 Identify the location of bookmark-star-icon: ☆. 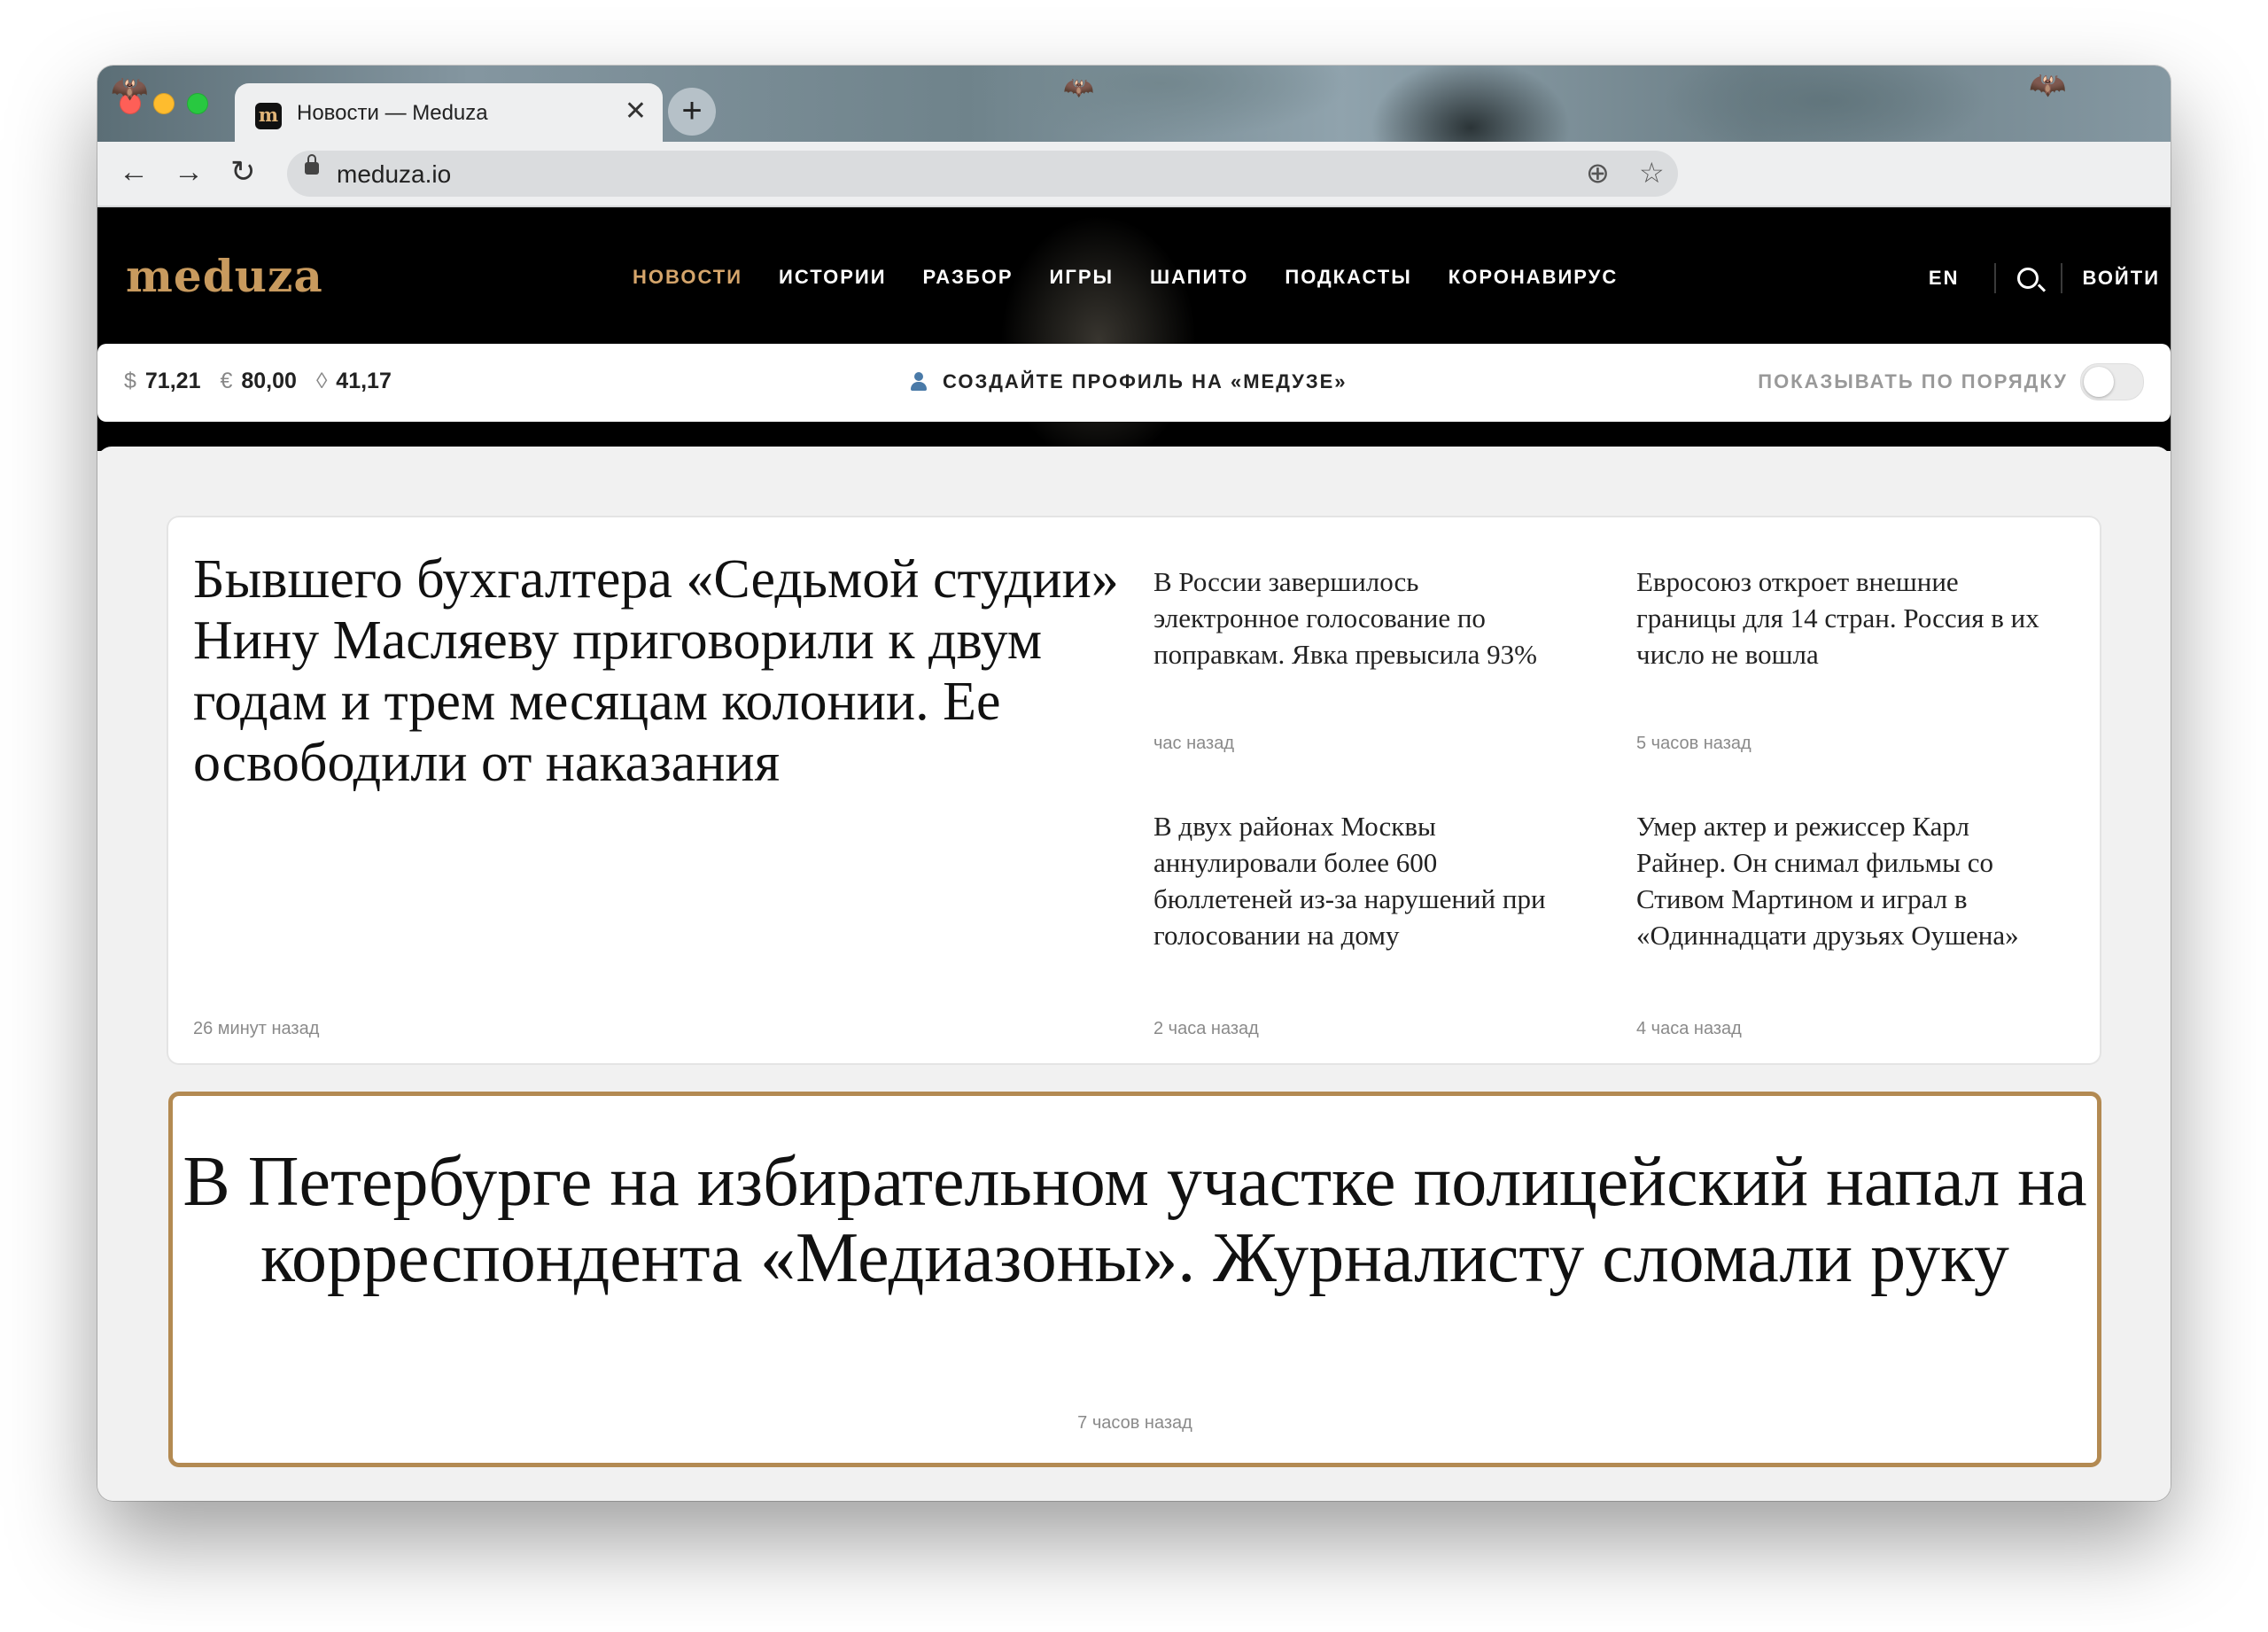
(1652, 173).